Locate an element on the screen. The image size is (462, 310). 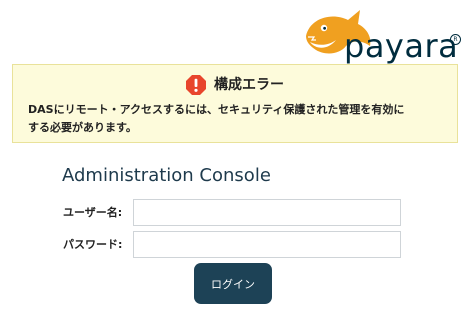
username-label: ユーザー名: is located at coordinates (93, 212).